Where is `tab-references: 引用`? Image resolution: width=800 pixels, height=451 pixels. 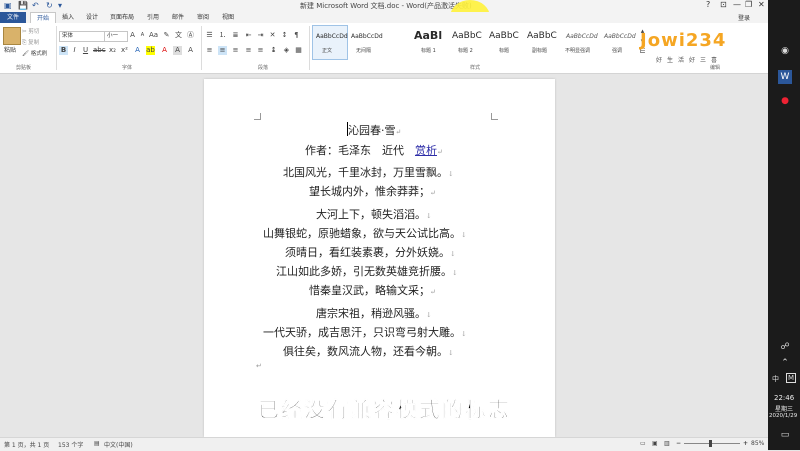 tab-references: 引用 is located at coordinates (153, 18).